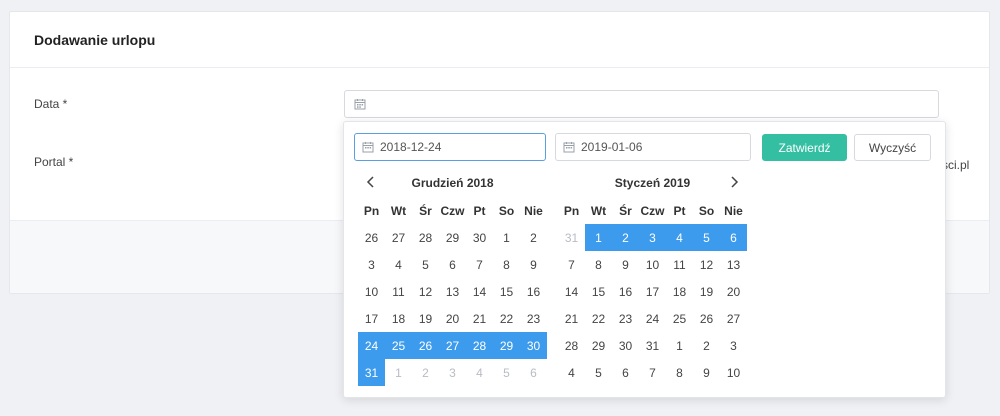 This screenshot has width=1000, height=416. I want to click on calendar-day-selected: 27, so click(452, 345).